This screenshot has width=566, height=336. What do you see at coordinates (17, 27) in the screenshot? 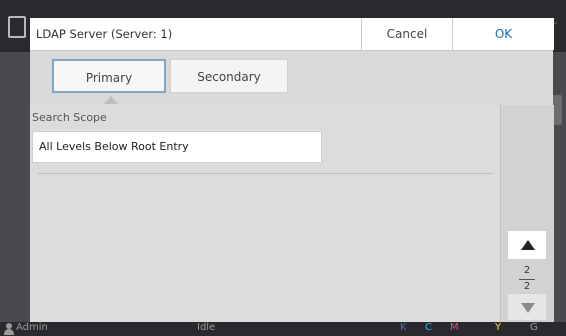
I see `home-icon` at bounding box center [17, 27].